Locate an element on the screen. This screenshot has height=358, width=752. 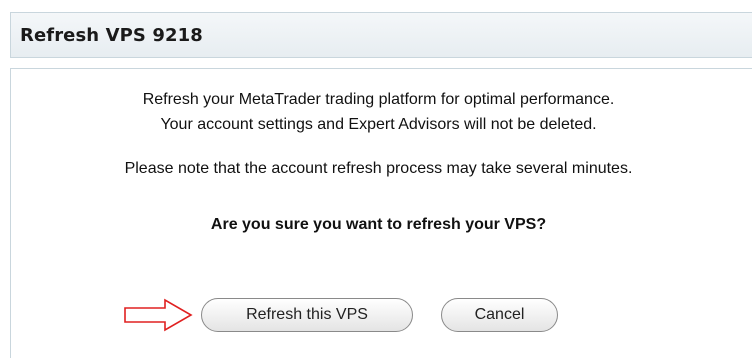
dialog-title: Refresh VPS 9218 is located at coordinates (111, 35).